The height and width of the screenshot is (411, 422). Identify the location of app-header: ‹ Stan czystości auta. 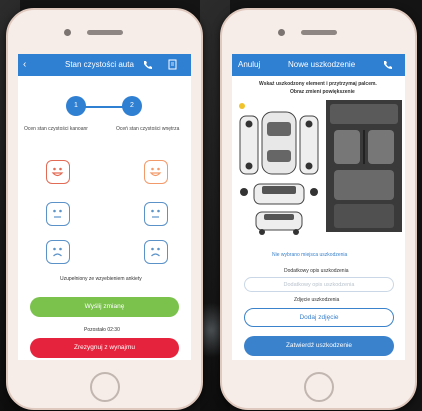
(104, 65).